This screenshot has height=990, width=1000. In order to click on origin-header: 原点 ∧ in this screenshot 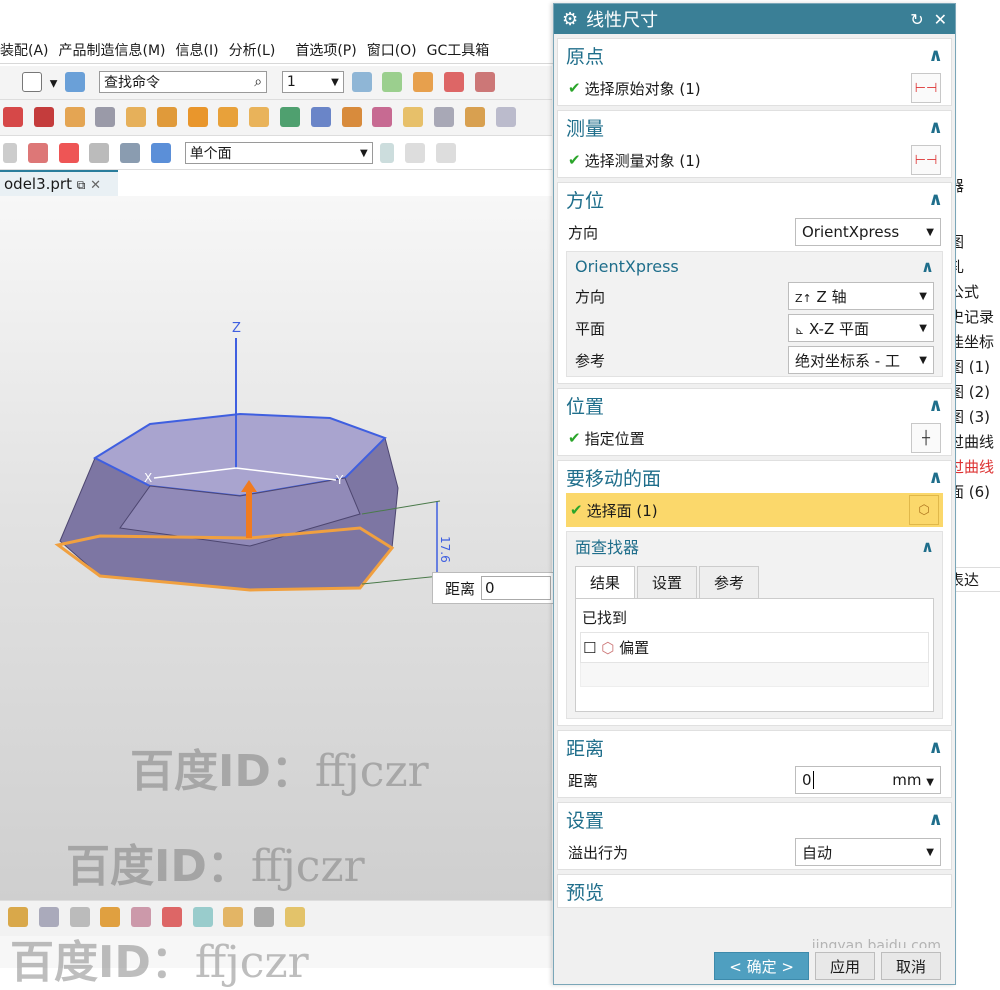, I will do `click(754, 55)`.